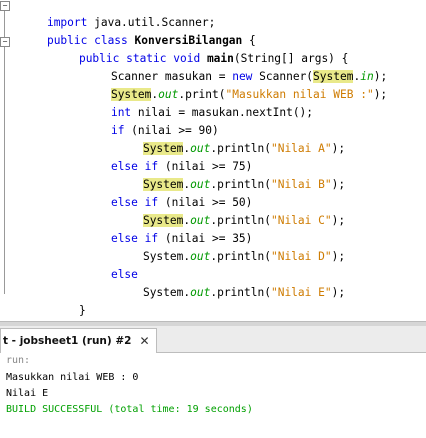  Describe the element at coordinates (82, 310) in the screenshot. I see `code-text: }` at that location.